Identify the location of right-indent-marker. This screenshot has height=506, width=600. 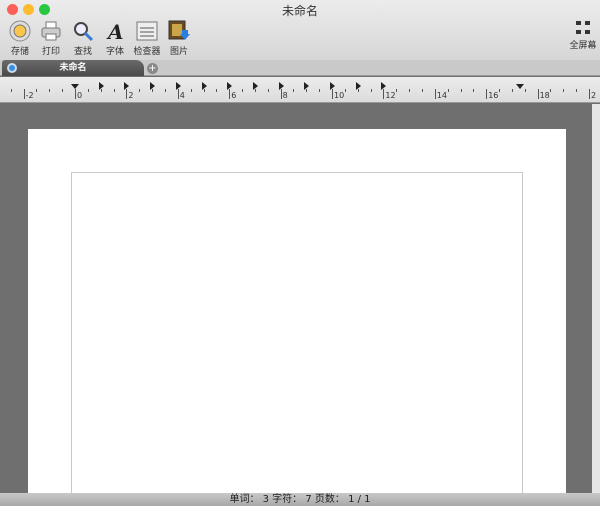
(519, 86).